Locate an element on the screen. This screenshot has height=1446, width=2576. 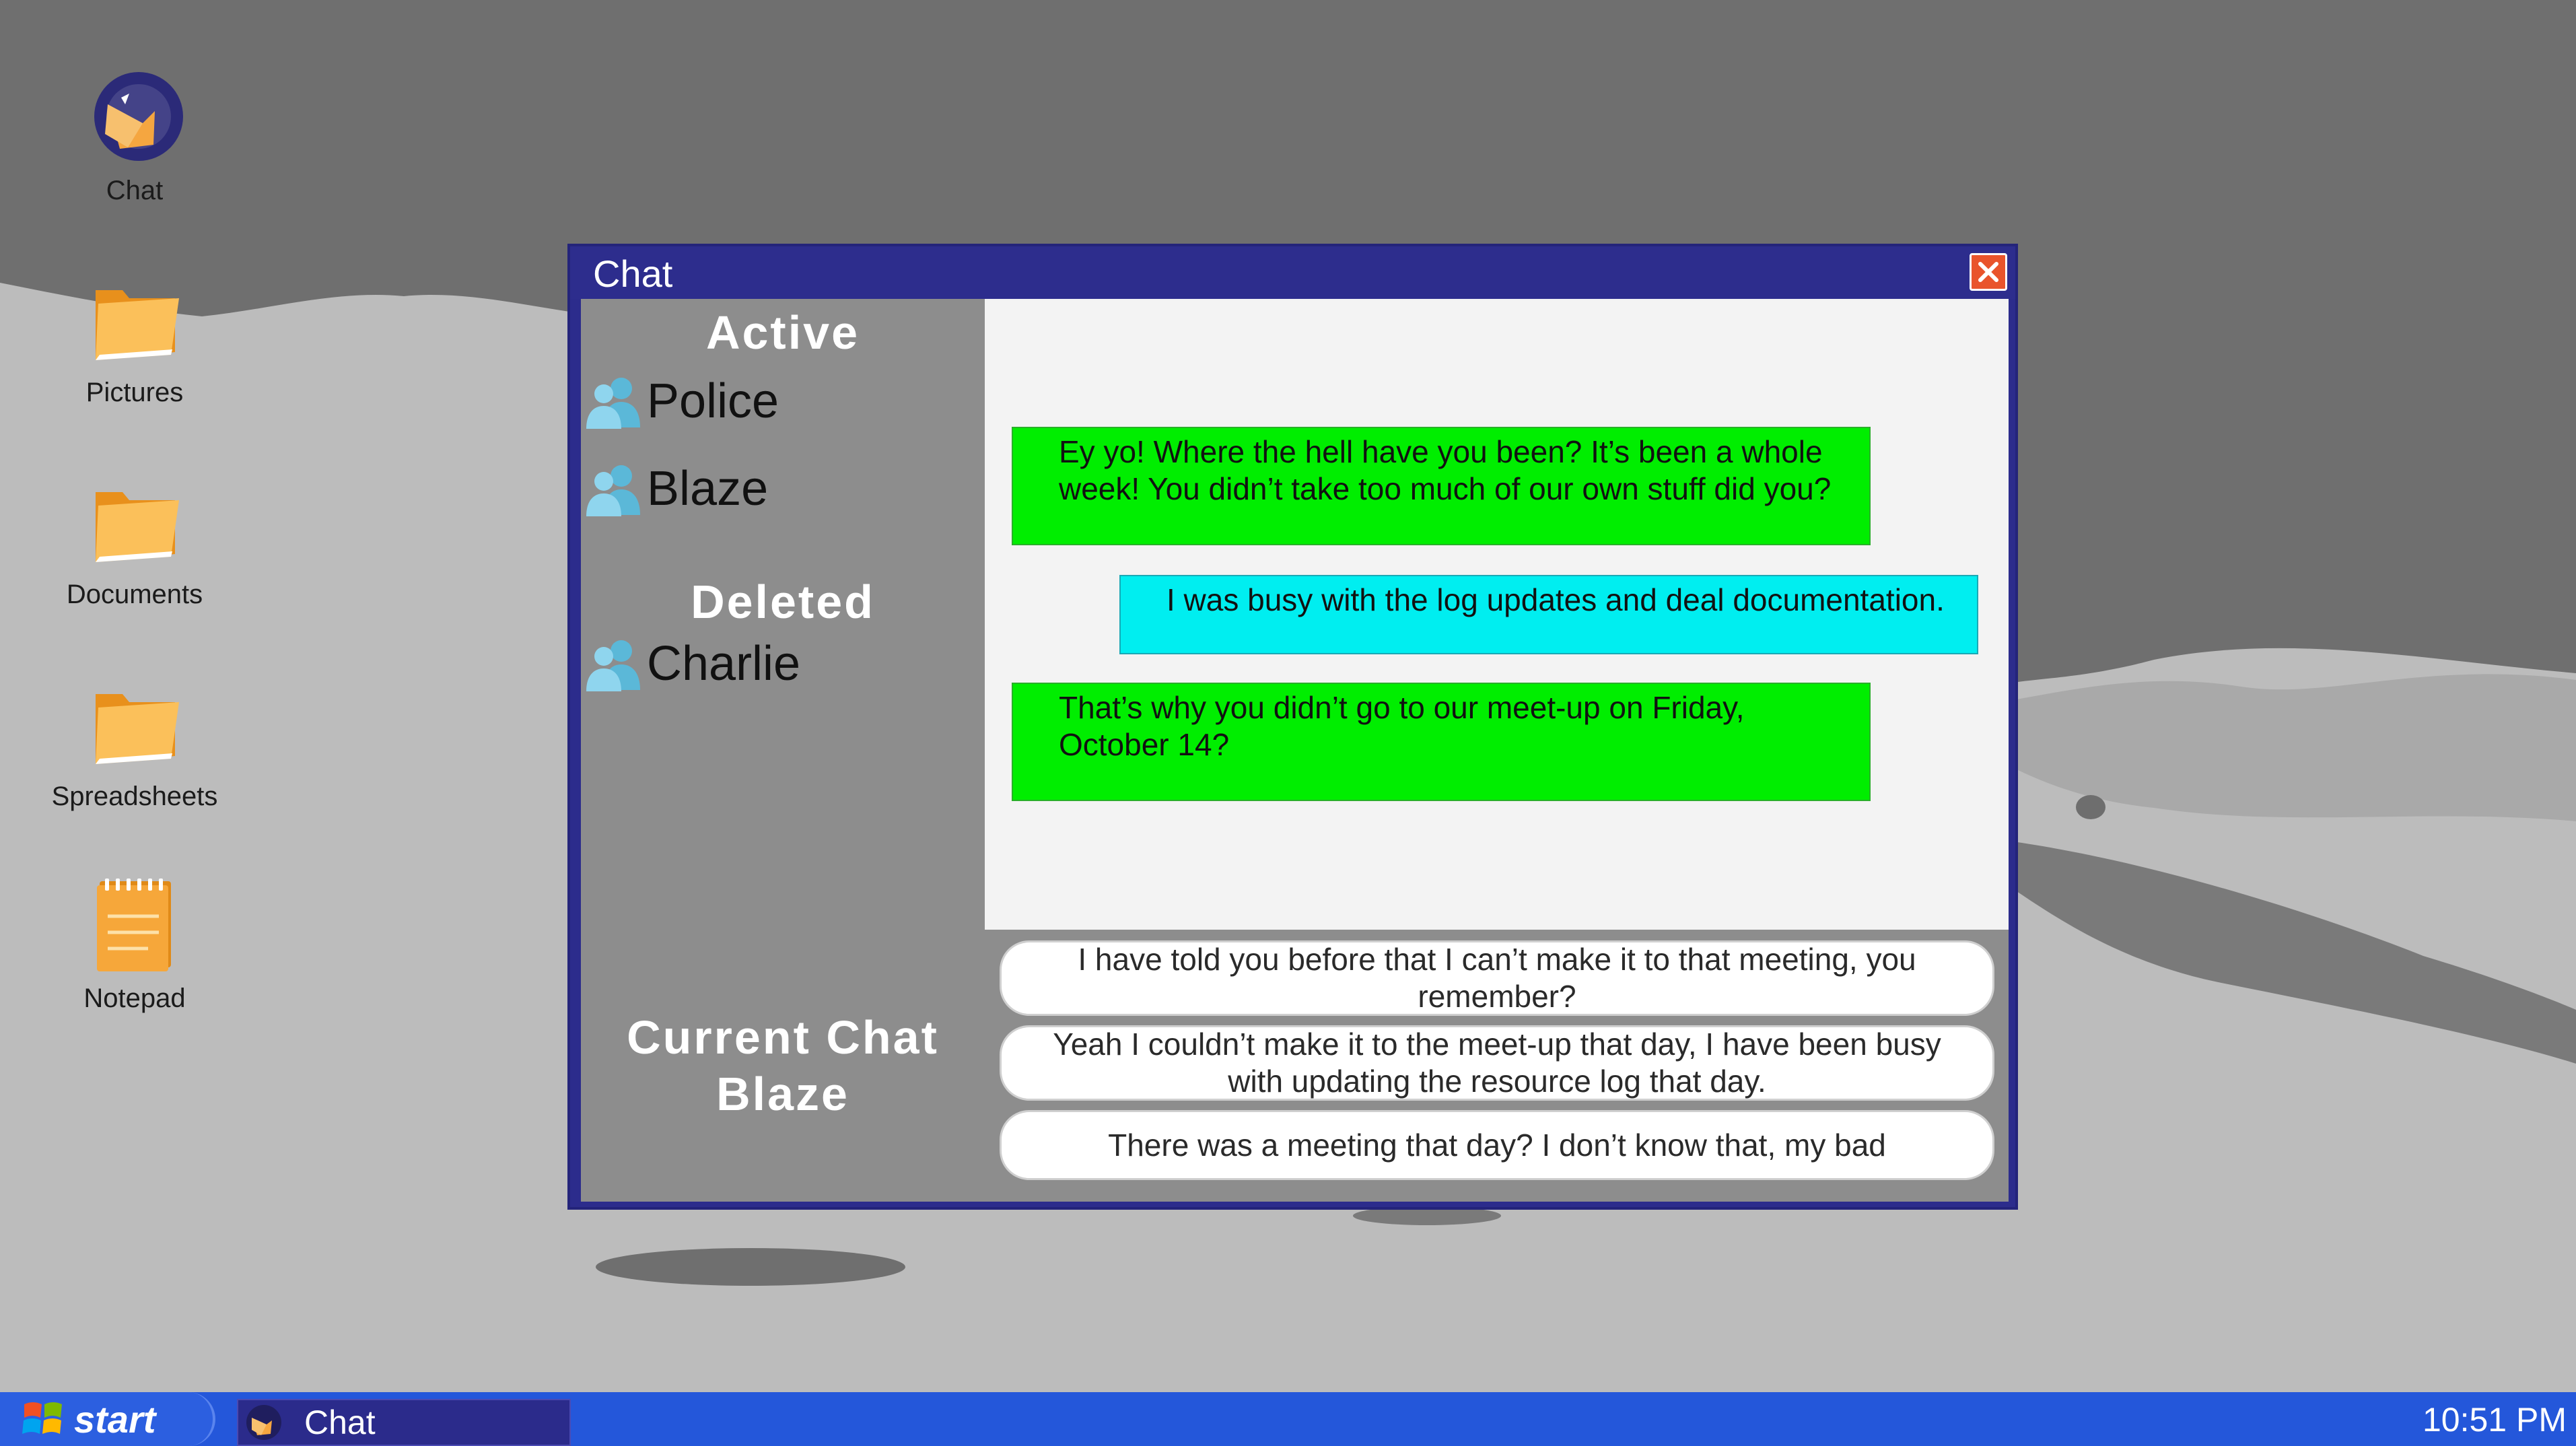
desktop-icon-spreadsheets: Spreadsheets is located at coordinates (135, 741).